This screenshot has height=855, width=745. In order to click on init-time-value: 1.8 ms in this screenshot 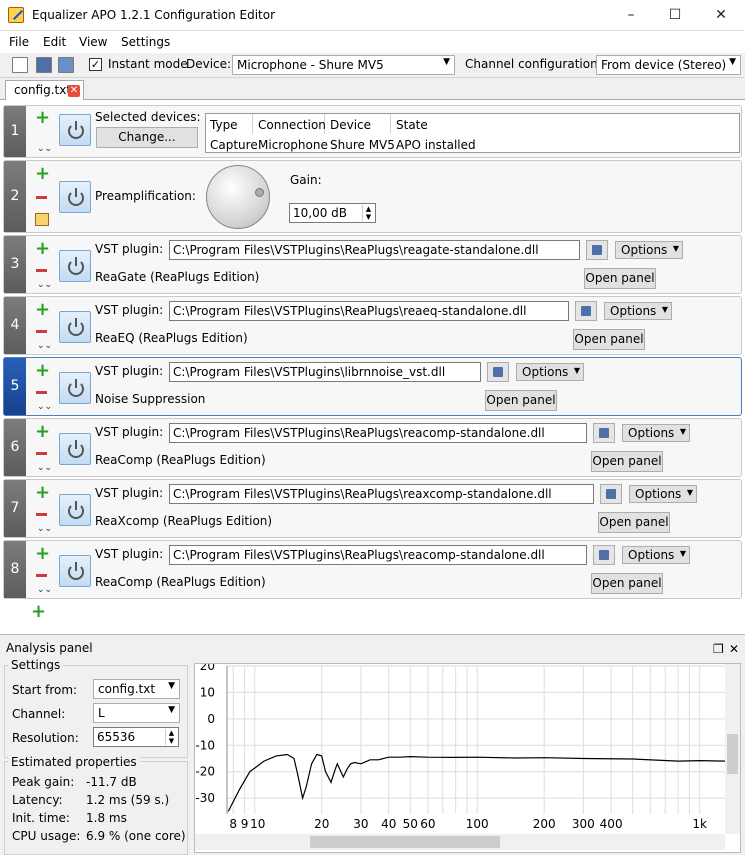, I will do `click(106, 818)`.